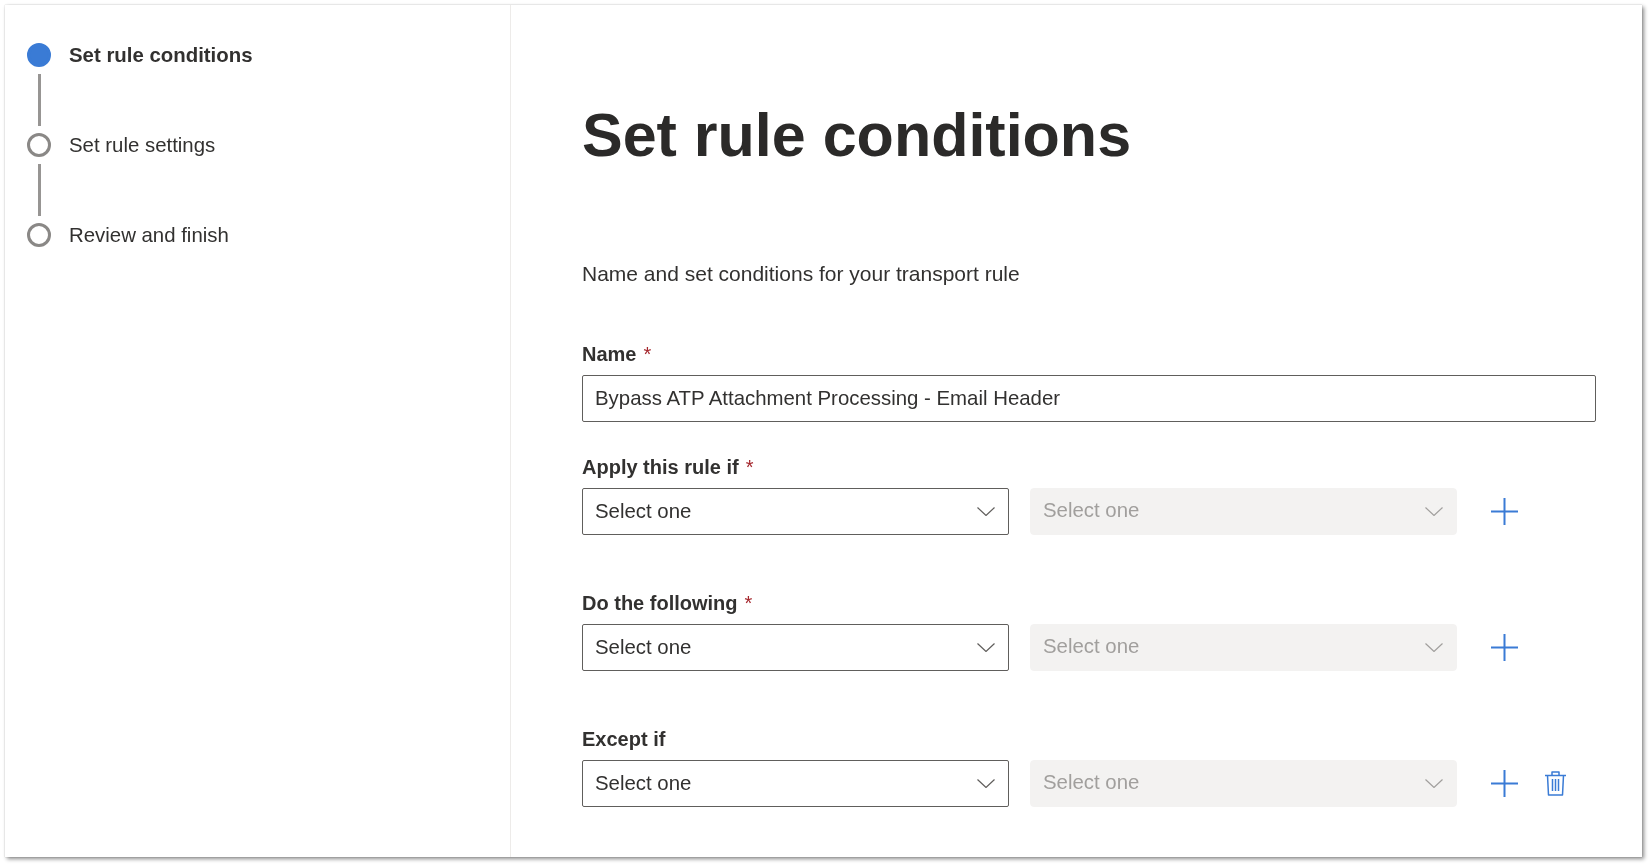  I want to click on page-title: Set rule conditions, so click(857, 135).